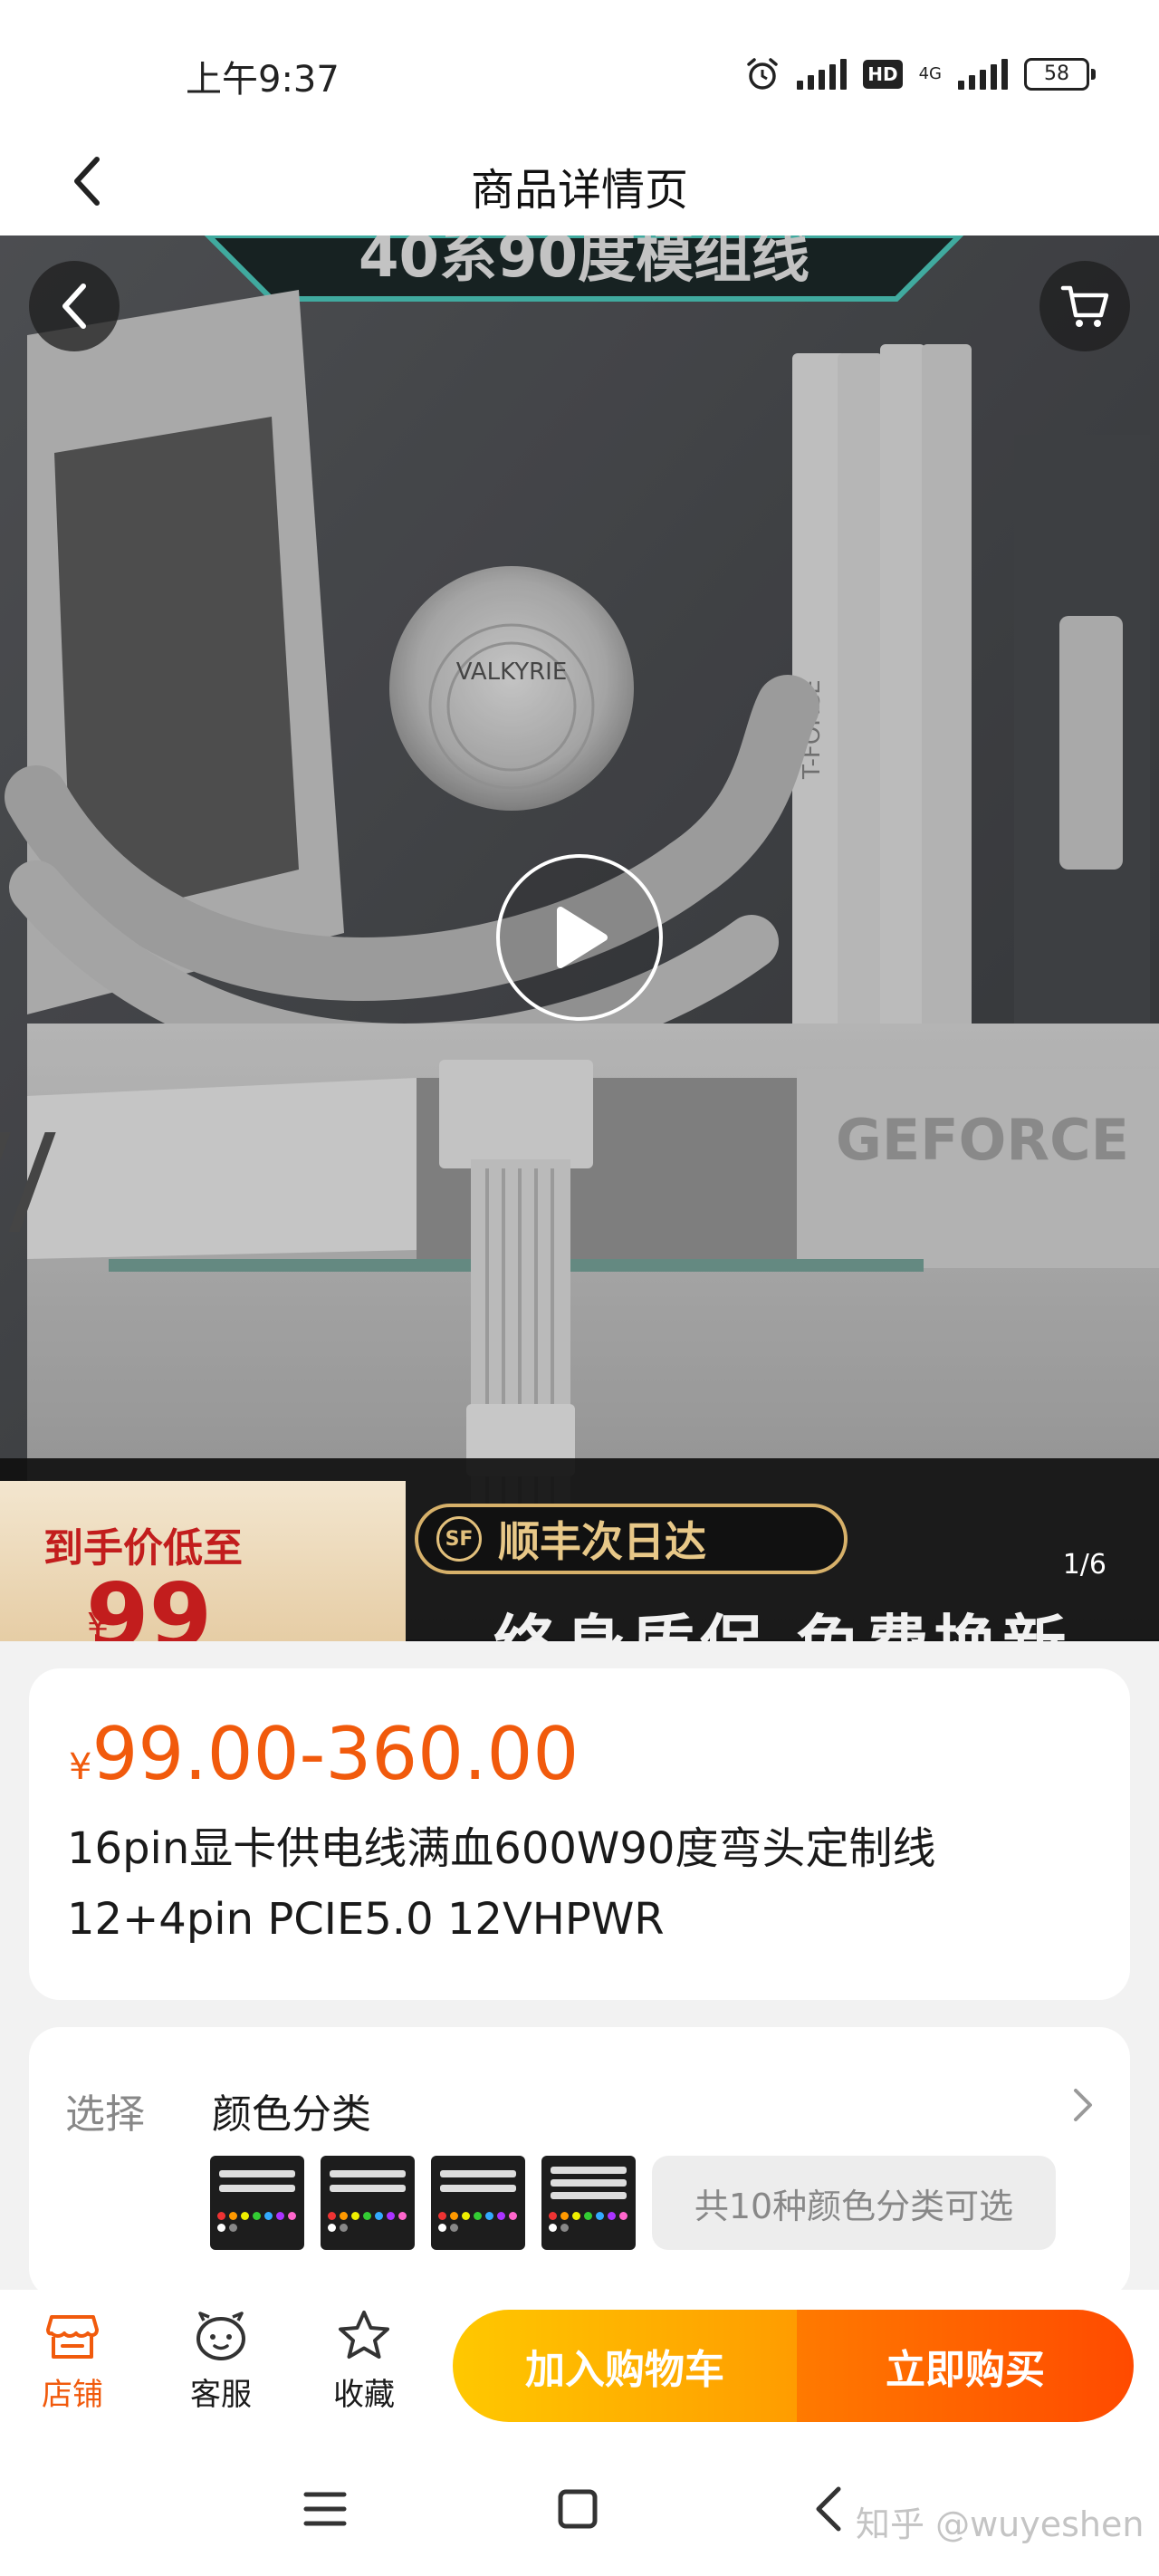  Describe the element at coordinates (73, 2337) in the screenshot. I see `shop-icon` at that location.